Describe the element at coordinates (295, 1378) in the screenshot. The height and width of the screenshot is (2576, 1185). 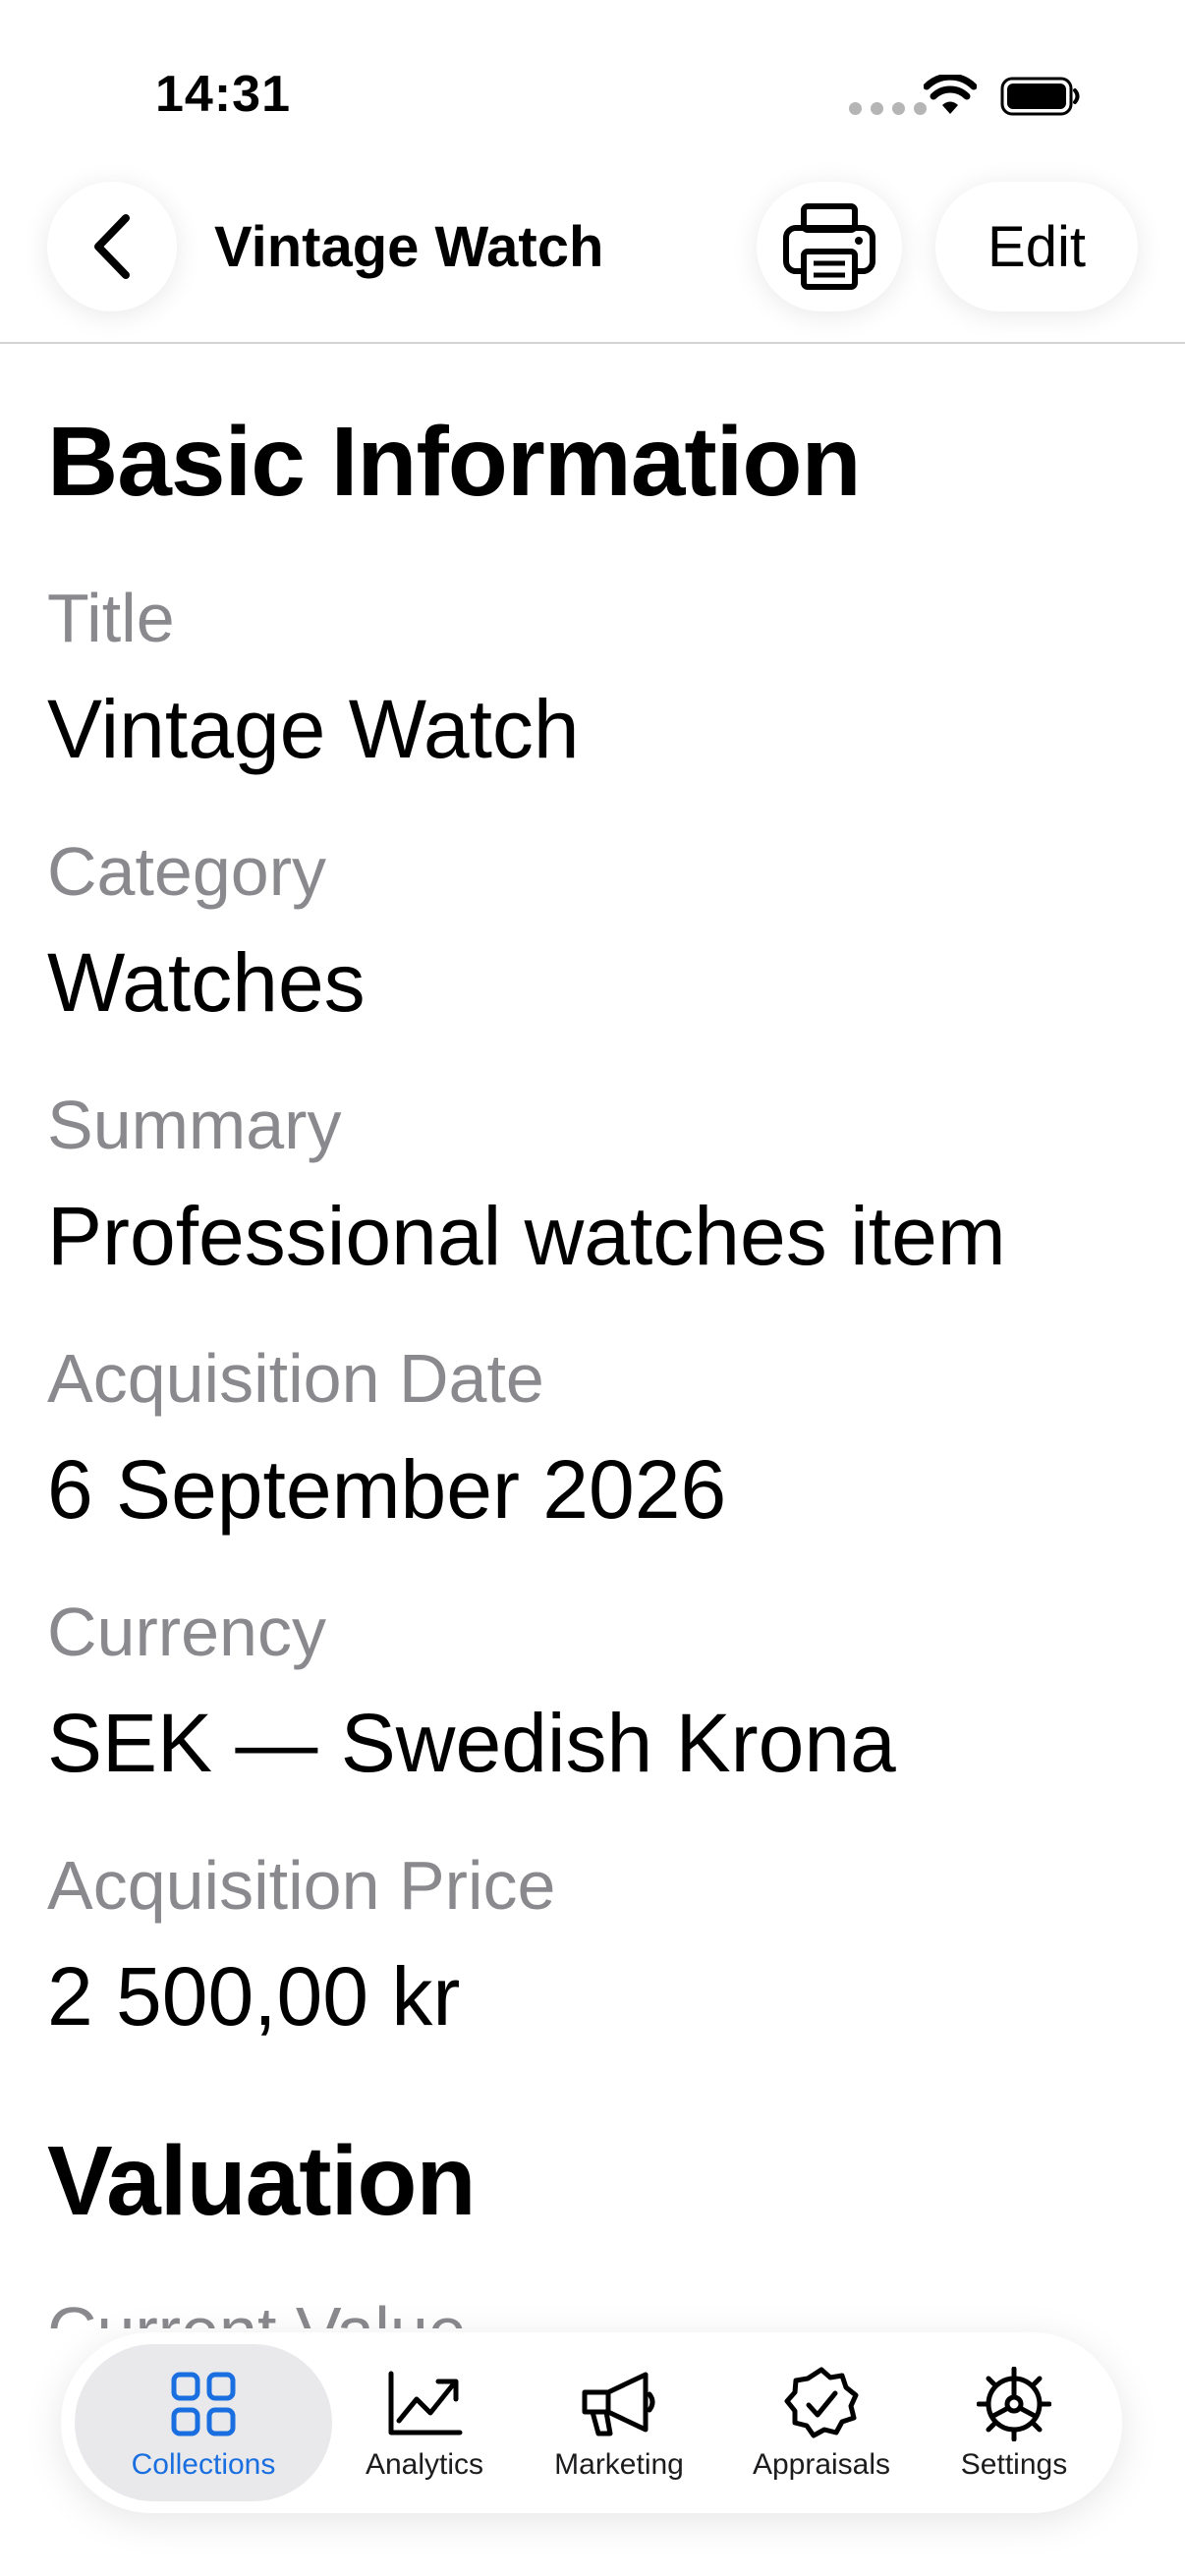
I see `acquisition-date-label: Acquisition Date` at that location.